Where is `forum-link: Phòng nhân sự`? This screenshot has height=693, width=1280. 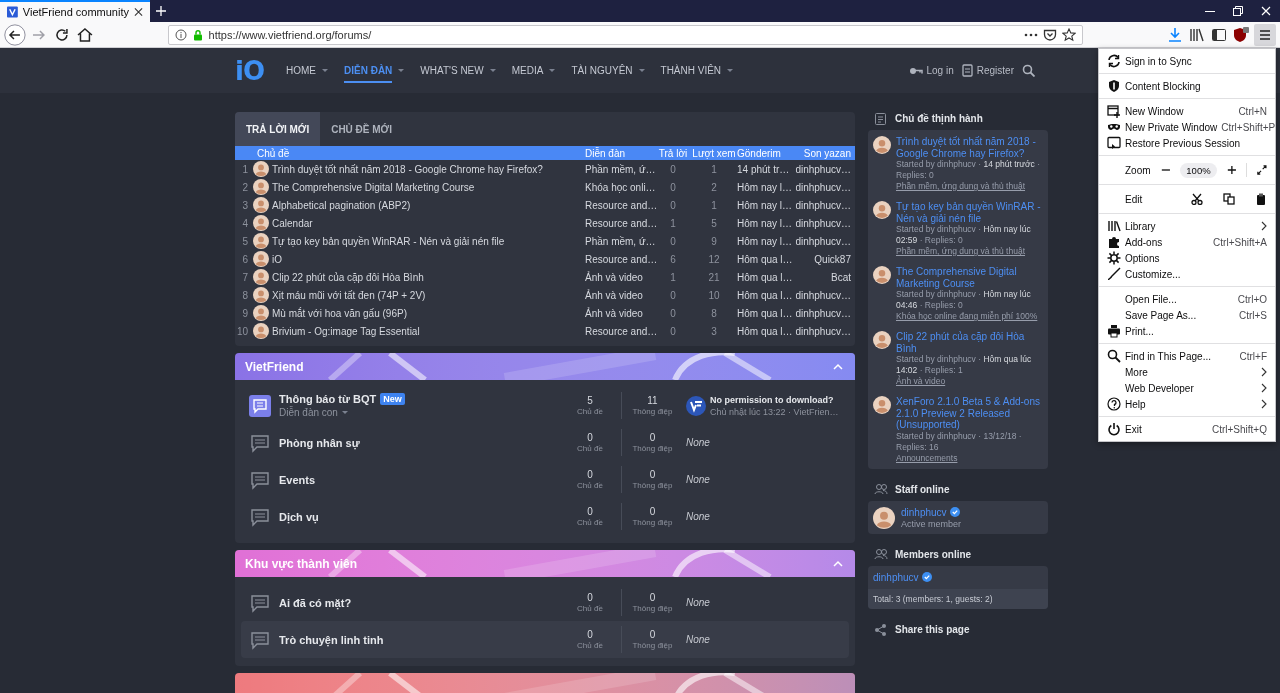 forum-link: Phòng nhân sự is located at coordinates (319, 442).